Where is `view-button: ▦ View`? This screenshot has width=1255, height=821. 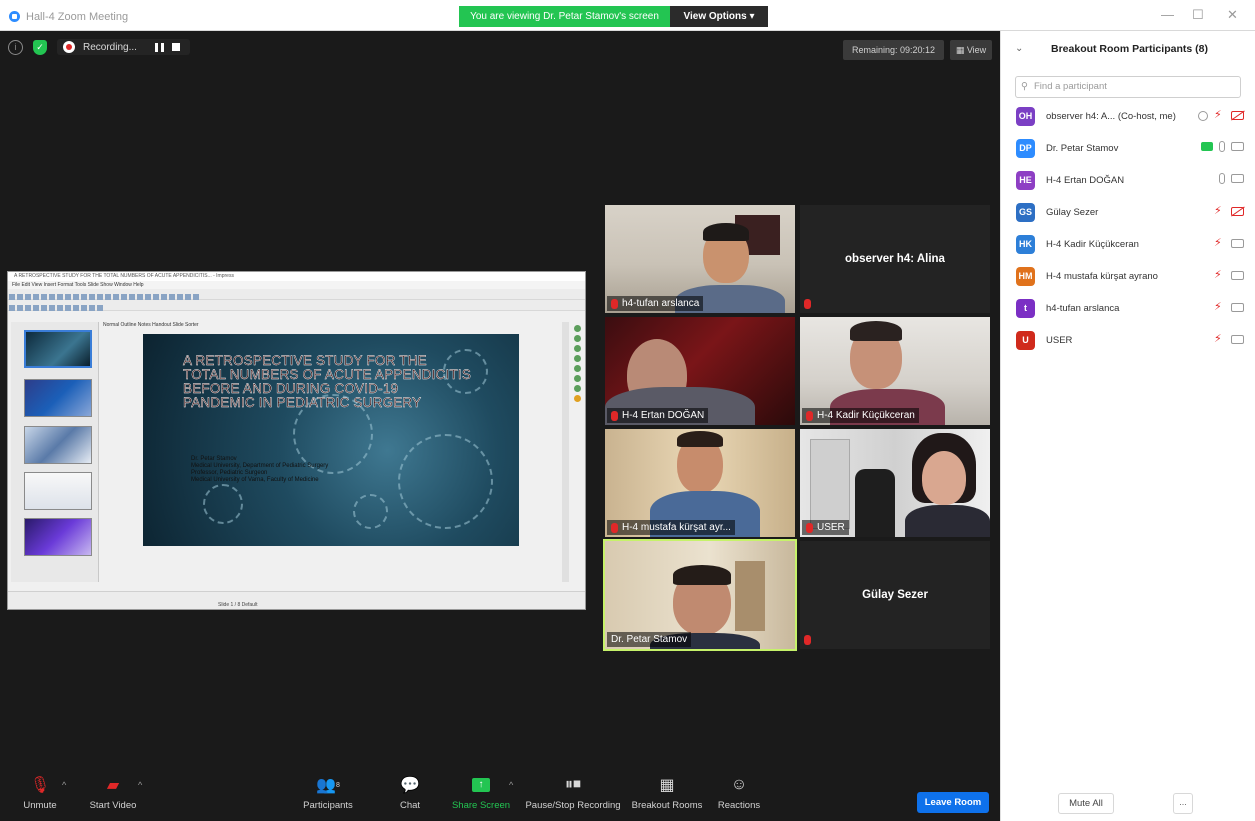
view-button: ▦ View is located at coordinates (971, 50).